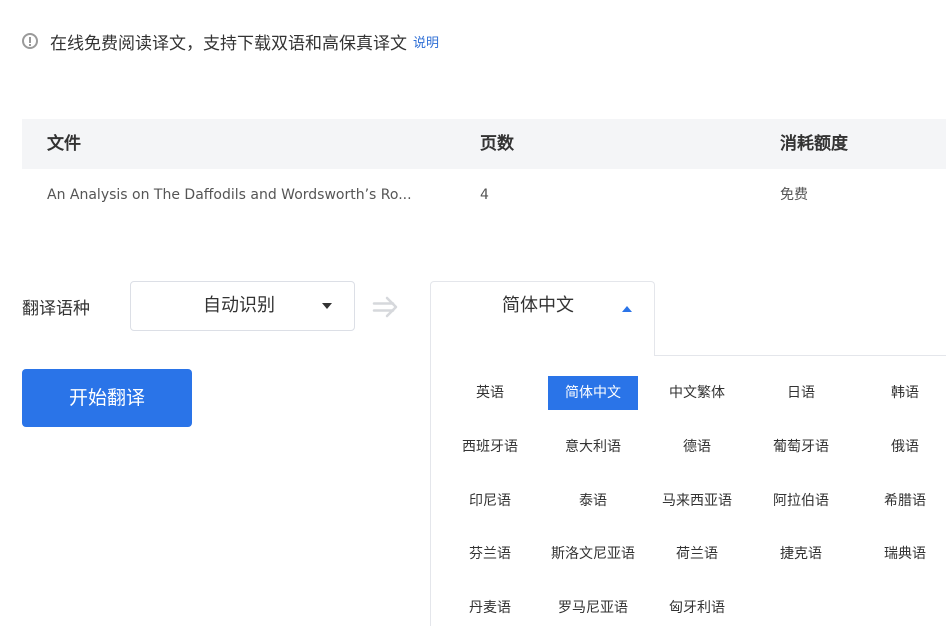 The image size is (946, 626). Describe the element at coordinates (697, 447) in the screenshot. I see `language-option-german: 德语` at that location.